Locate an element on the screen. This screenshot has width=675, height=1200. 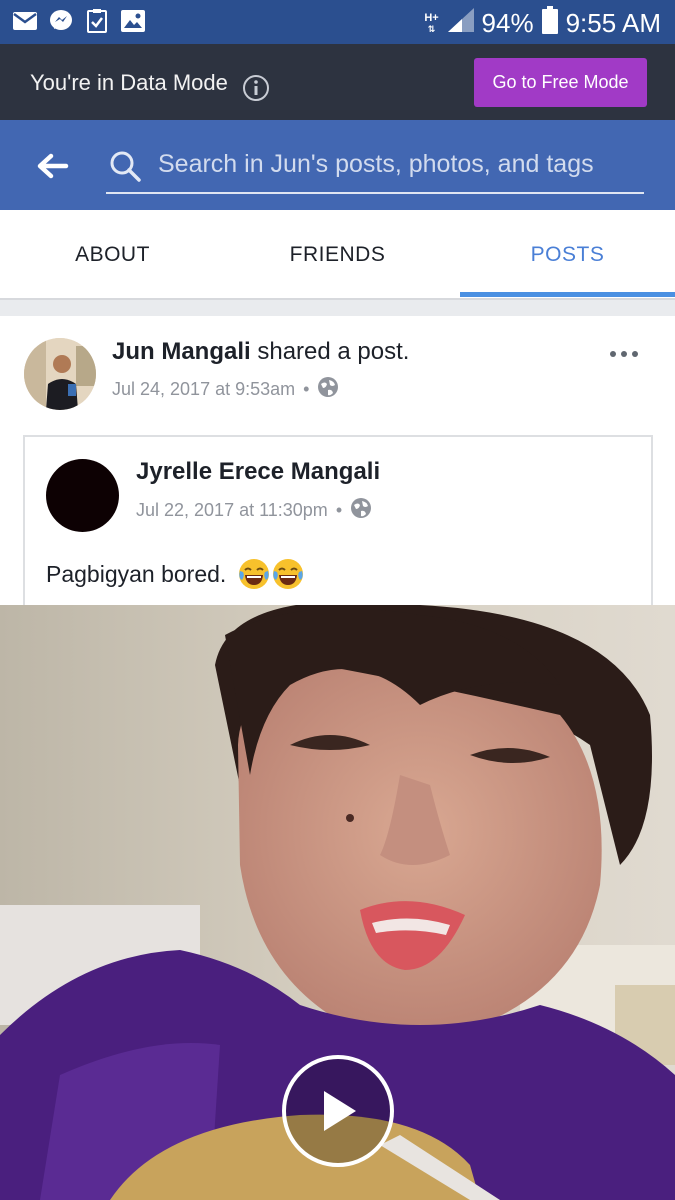
go-to-free-mode-button: Go to Free Mode is located at coordinates (560, 82).